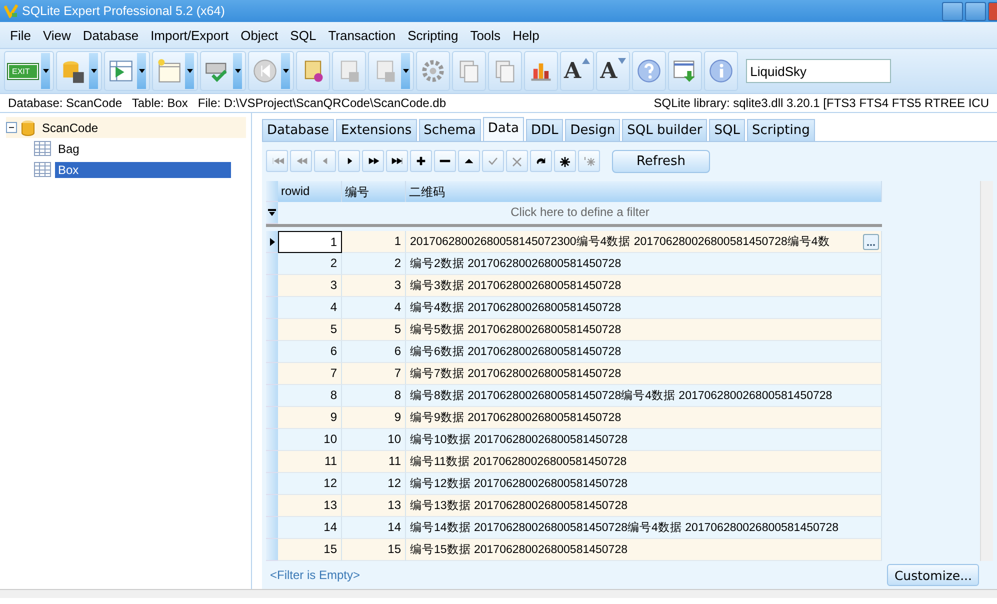 This screenshot has width=997, height=604. Describe the element at coordinates (519, 461) in the screenshot. I see `table-cell-text: 编号11数据 201706280026800581450728` at that location.